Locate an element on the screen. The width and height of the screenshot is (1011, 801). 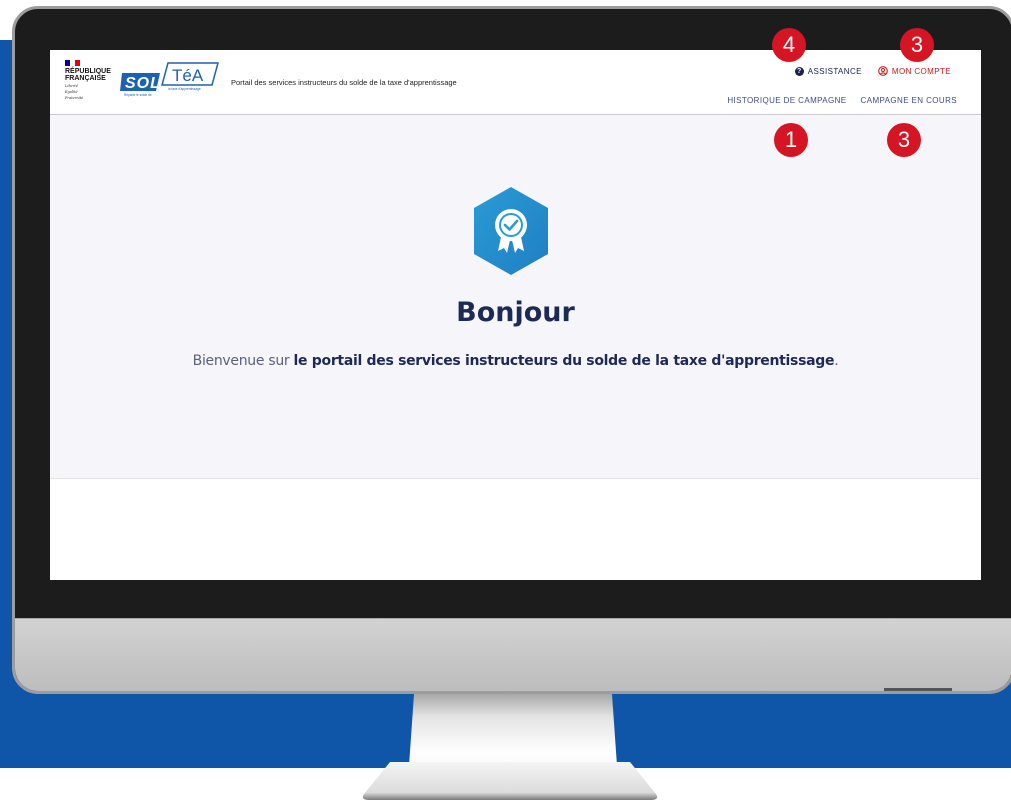
logo-sol-text: SOL is located at coordinates (143, 83).